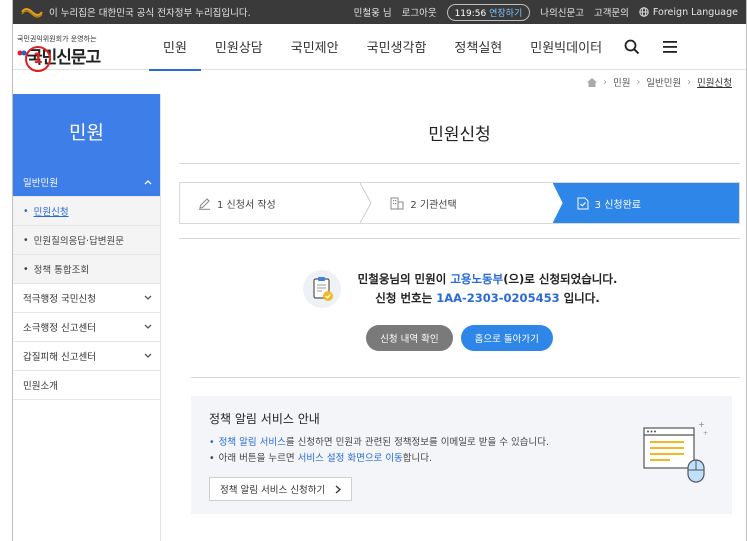 This screenshot has height=541, width=747. I want to click on sidebar-item-label: 갑질피해 신고센터, so click(59, 357).